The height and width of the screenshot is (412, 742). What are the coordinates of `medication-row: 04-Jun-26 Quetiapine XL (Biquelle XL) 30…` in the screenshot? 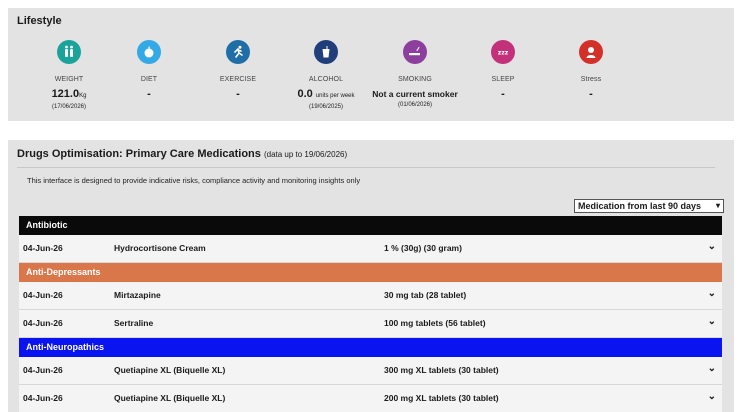 It's located at (370, 371).